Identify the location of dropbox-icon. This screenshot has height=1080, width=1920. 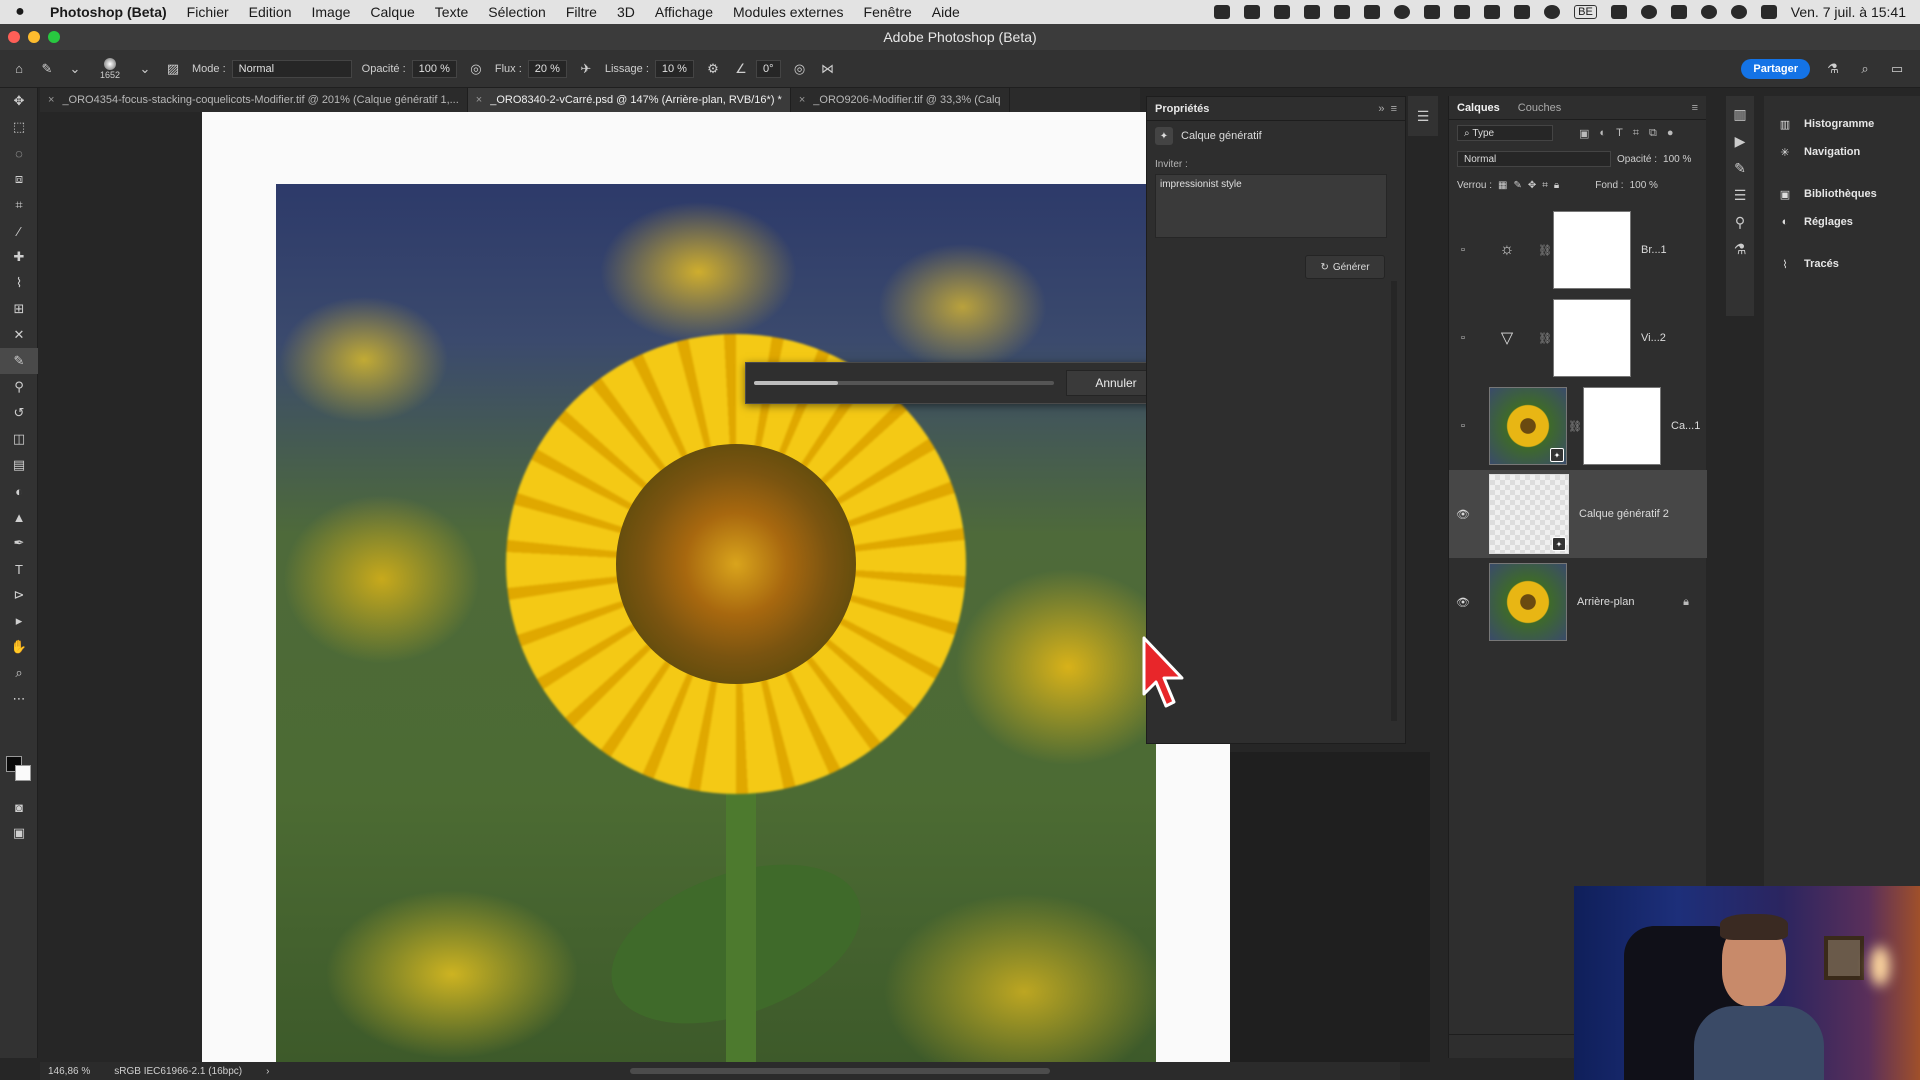
(1252, 12).